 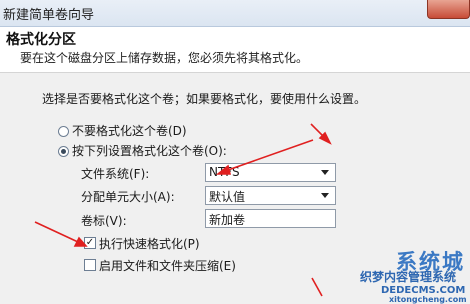 I want to click on watermark-line4: xitongcheng.com, so click(x=428, y=299).